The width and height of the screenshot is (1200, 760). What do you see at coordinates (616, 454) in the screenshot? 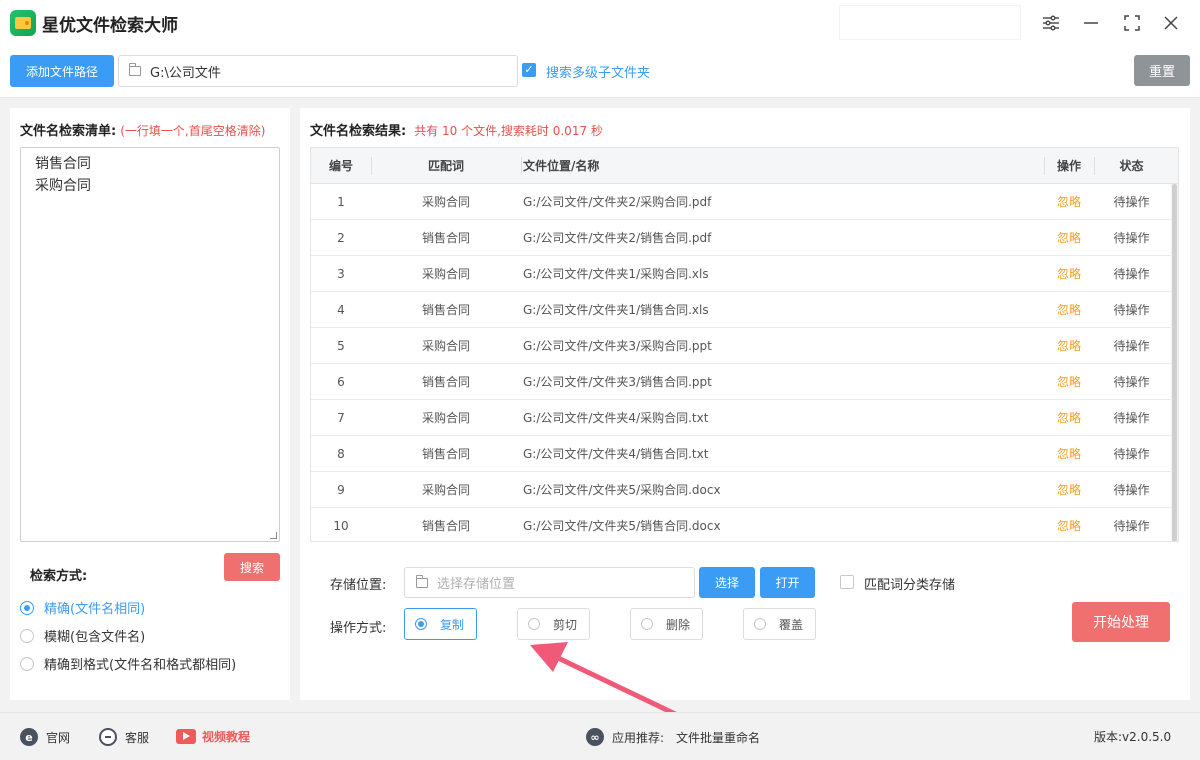
I see `row-file-path: G:/公司文件/文件夹4/销售合同.txt` at bounding box center [616, 454].